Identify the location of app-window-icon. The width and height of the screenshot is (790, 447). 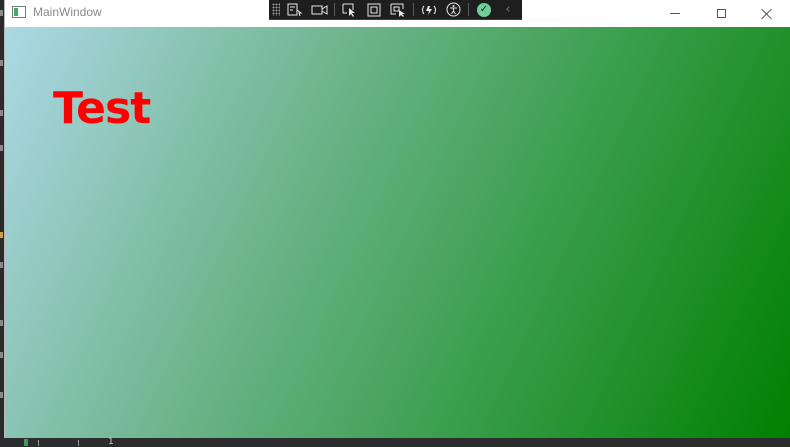
(19, 12).